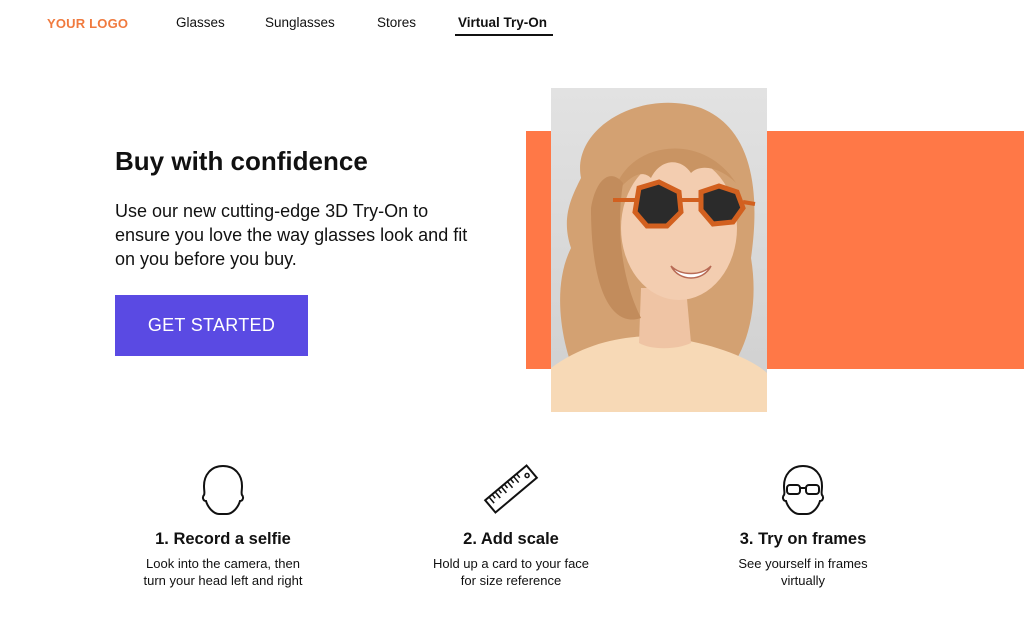  Describe the element at coordinates (396, 22) in the screenshot. I see `nav-link-stores: Stores` at that location.